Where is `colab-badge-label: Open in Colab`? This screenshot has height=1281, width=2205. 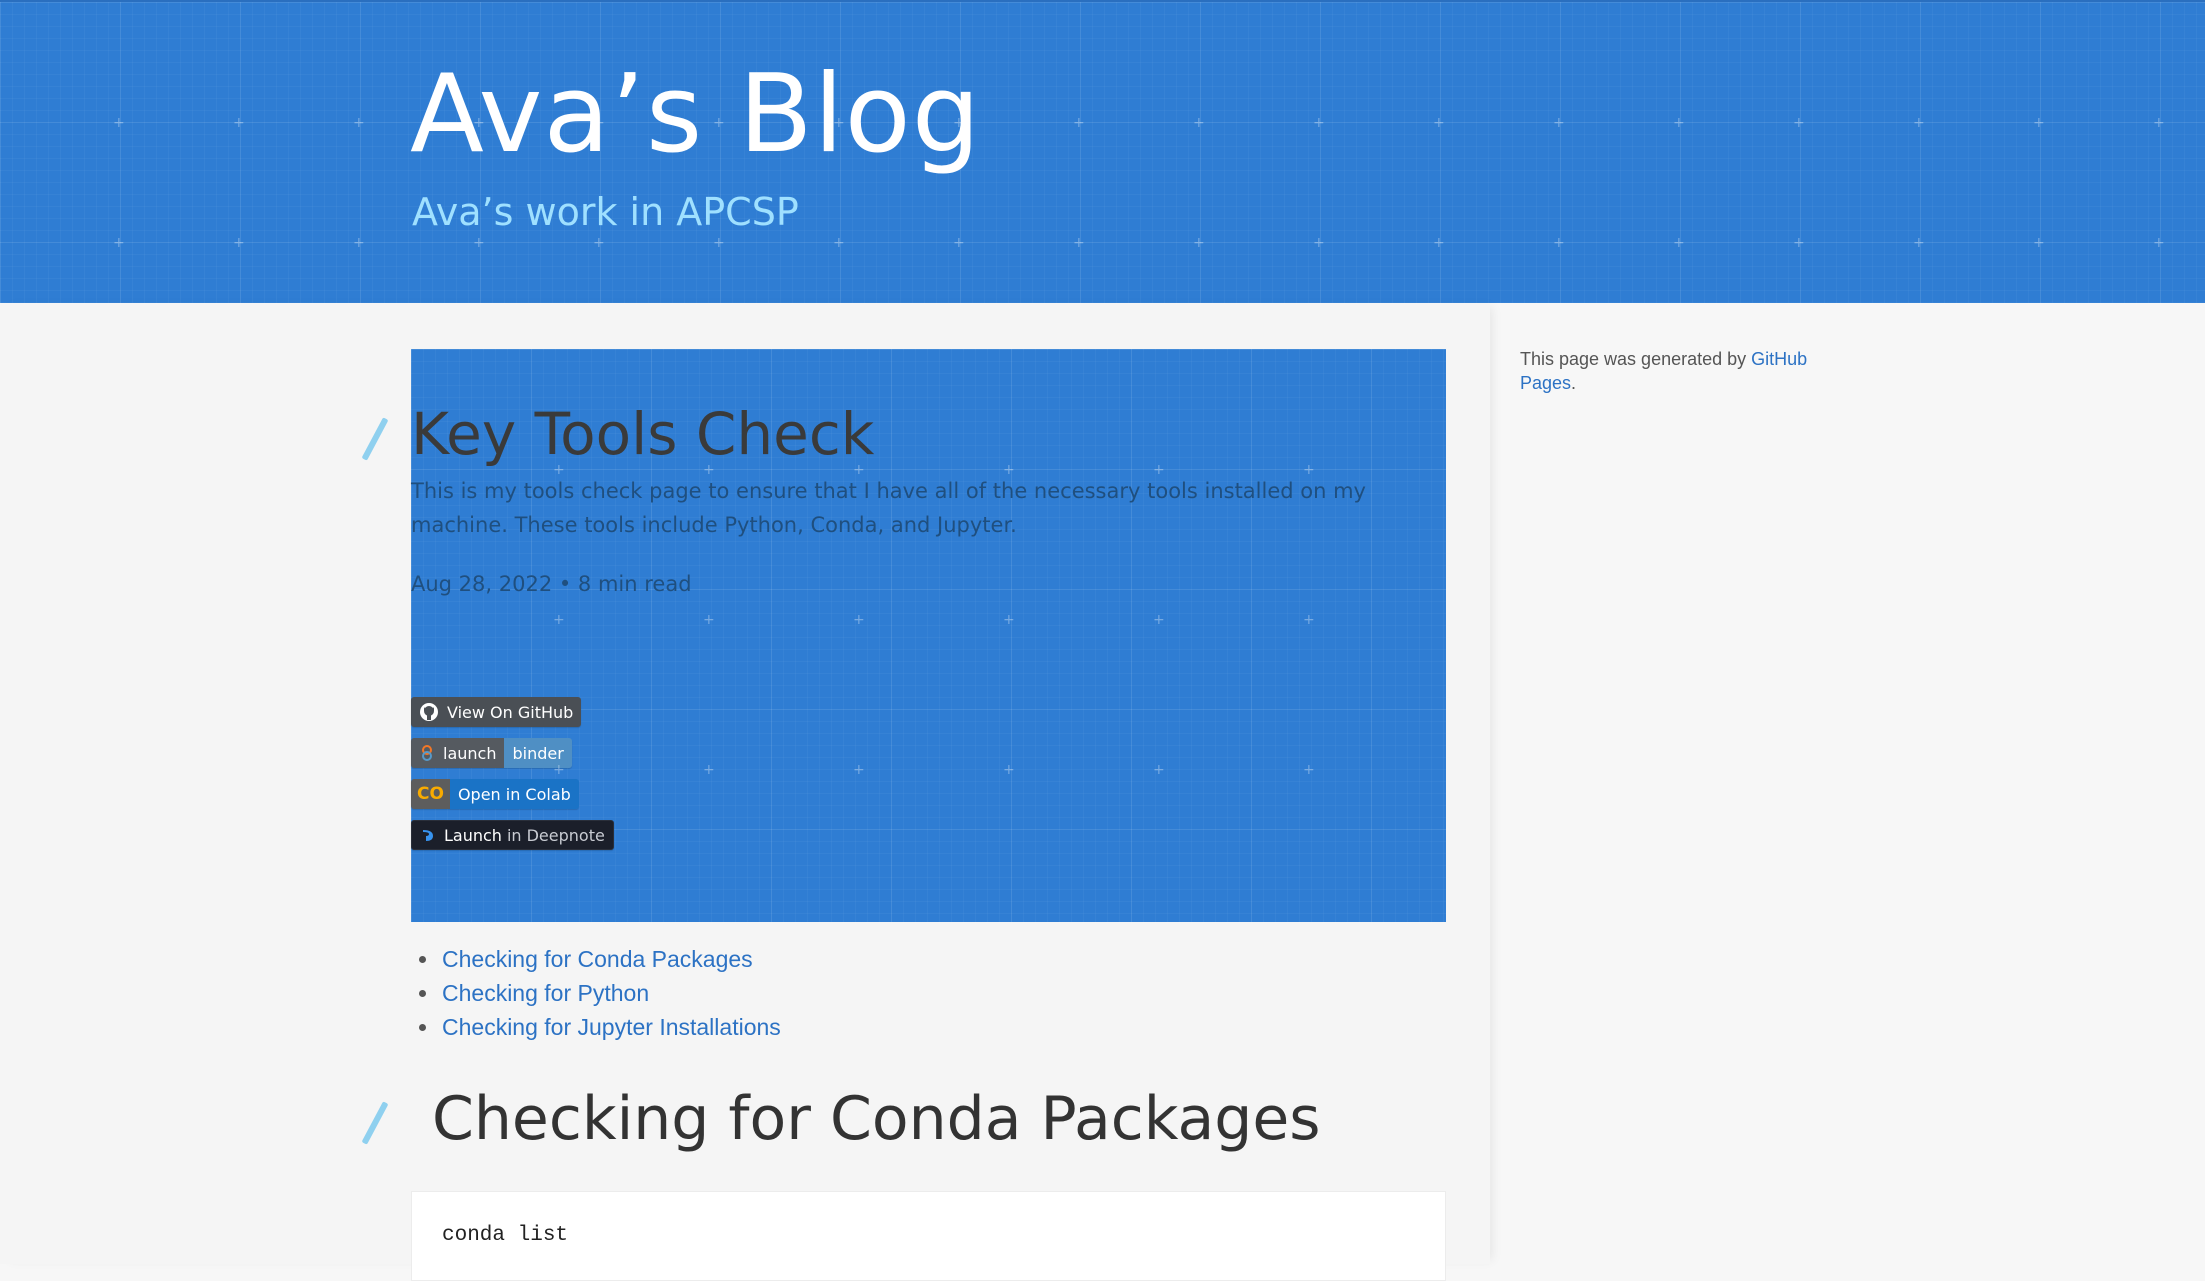 colab-badge-label: Open in Colab is located at coordinates (514, 794).